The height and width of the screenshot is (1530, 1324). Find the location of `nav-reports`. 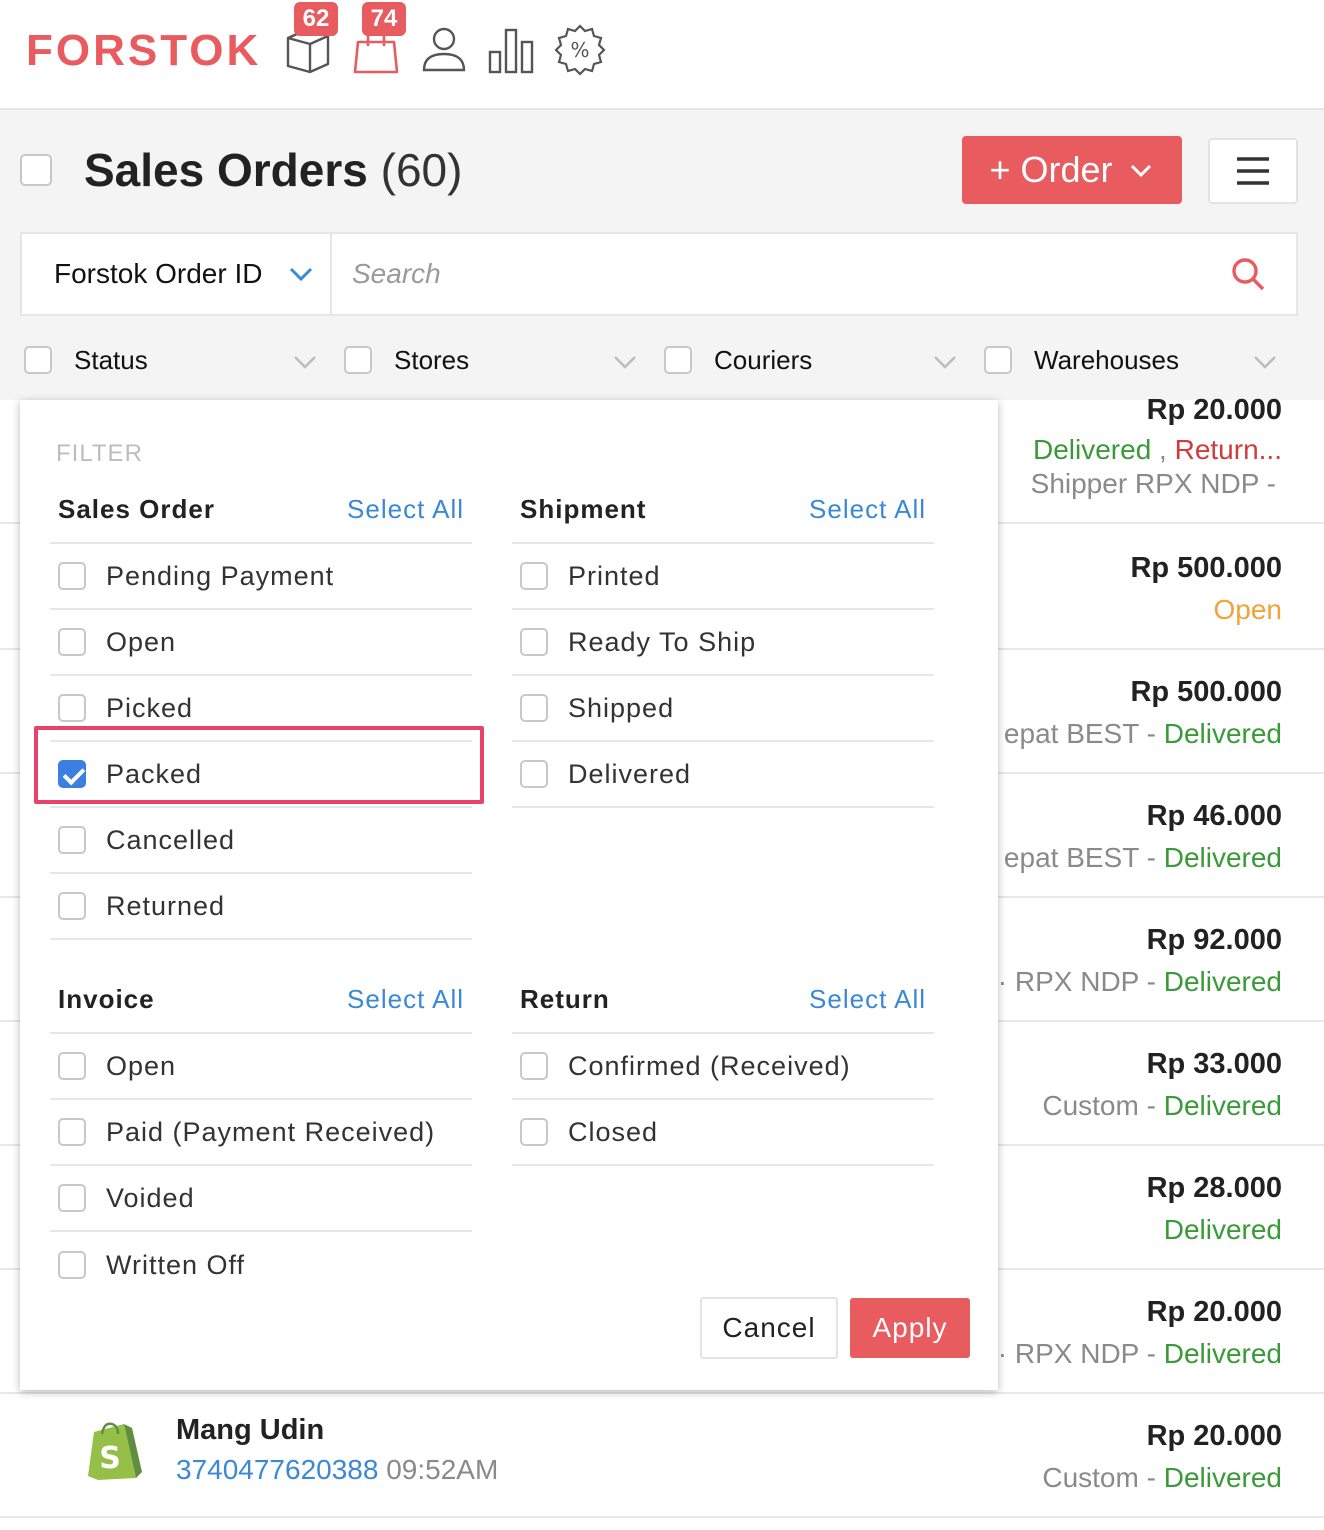

nav-reports is located at coordinates (512, 50).